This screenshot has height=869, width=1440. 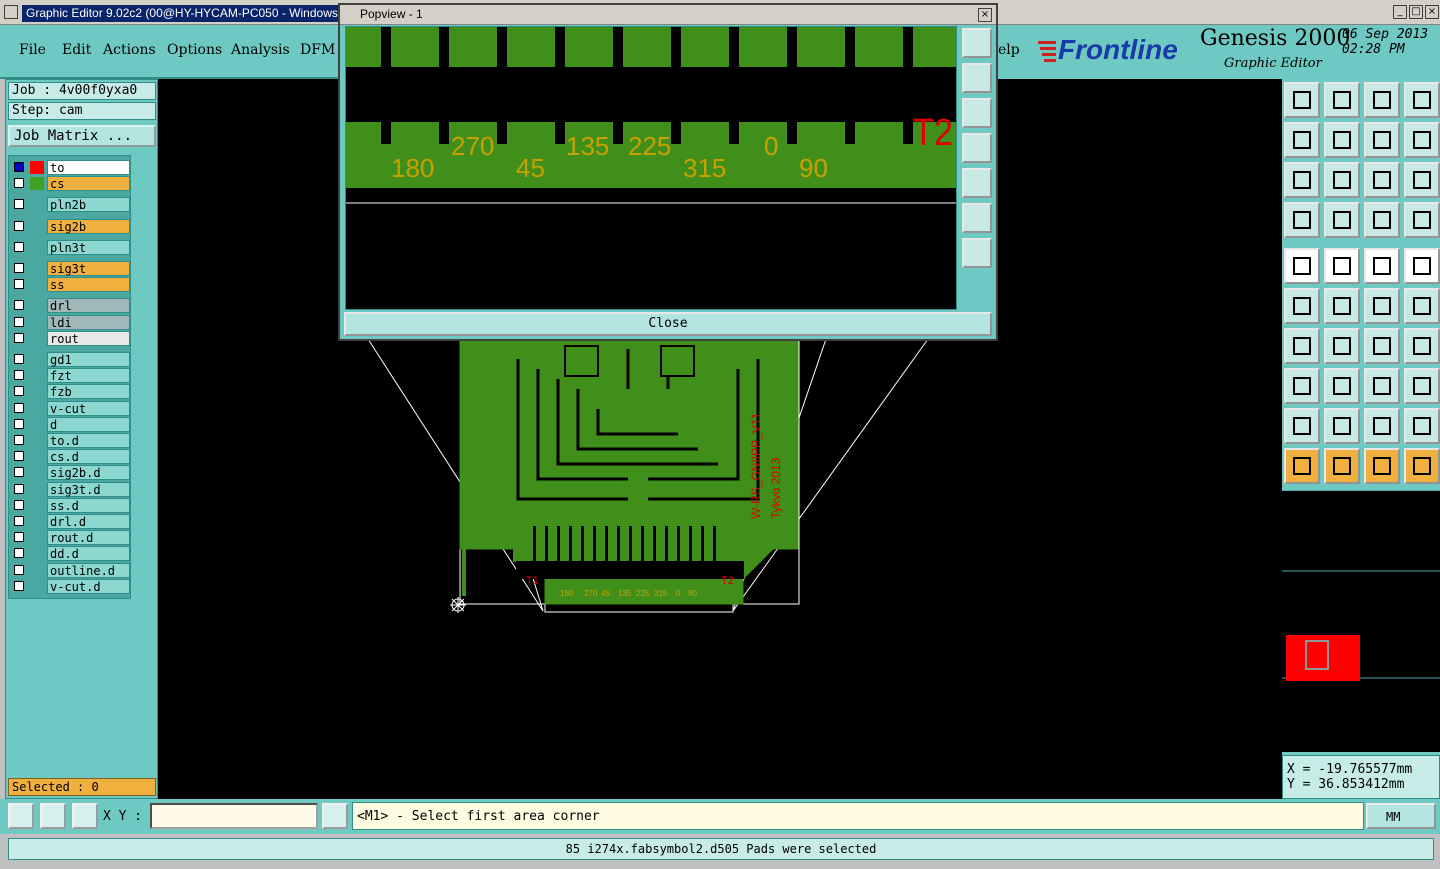 I want to click on layer-name: drl, so click(x=88, y=306).